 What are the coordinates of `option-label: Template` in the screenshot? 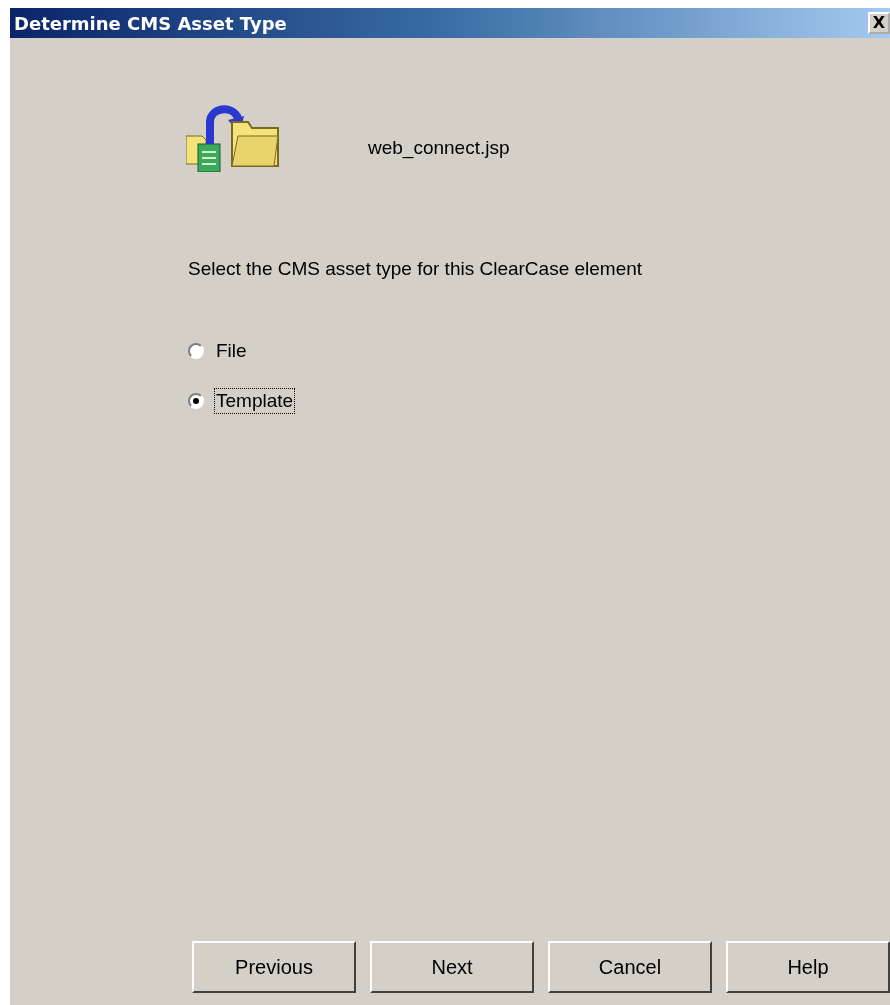 It's located at (255, 401).